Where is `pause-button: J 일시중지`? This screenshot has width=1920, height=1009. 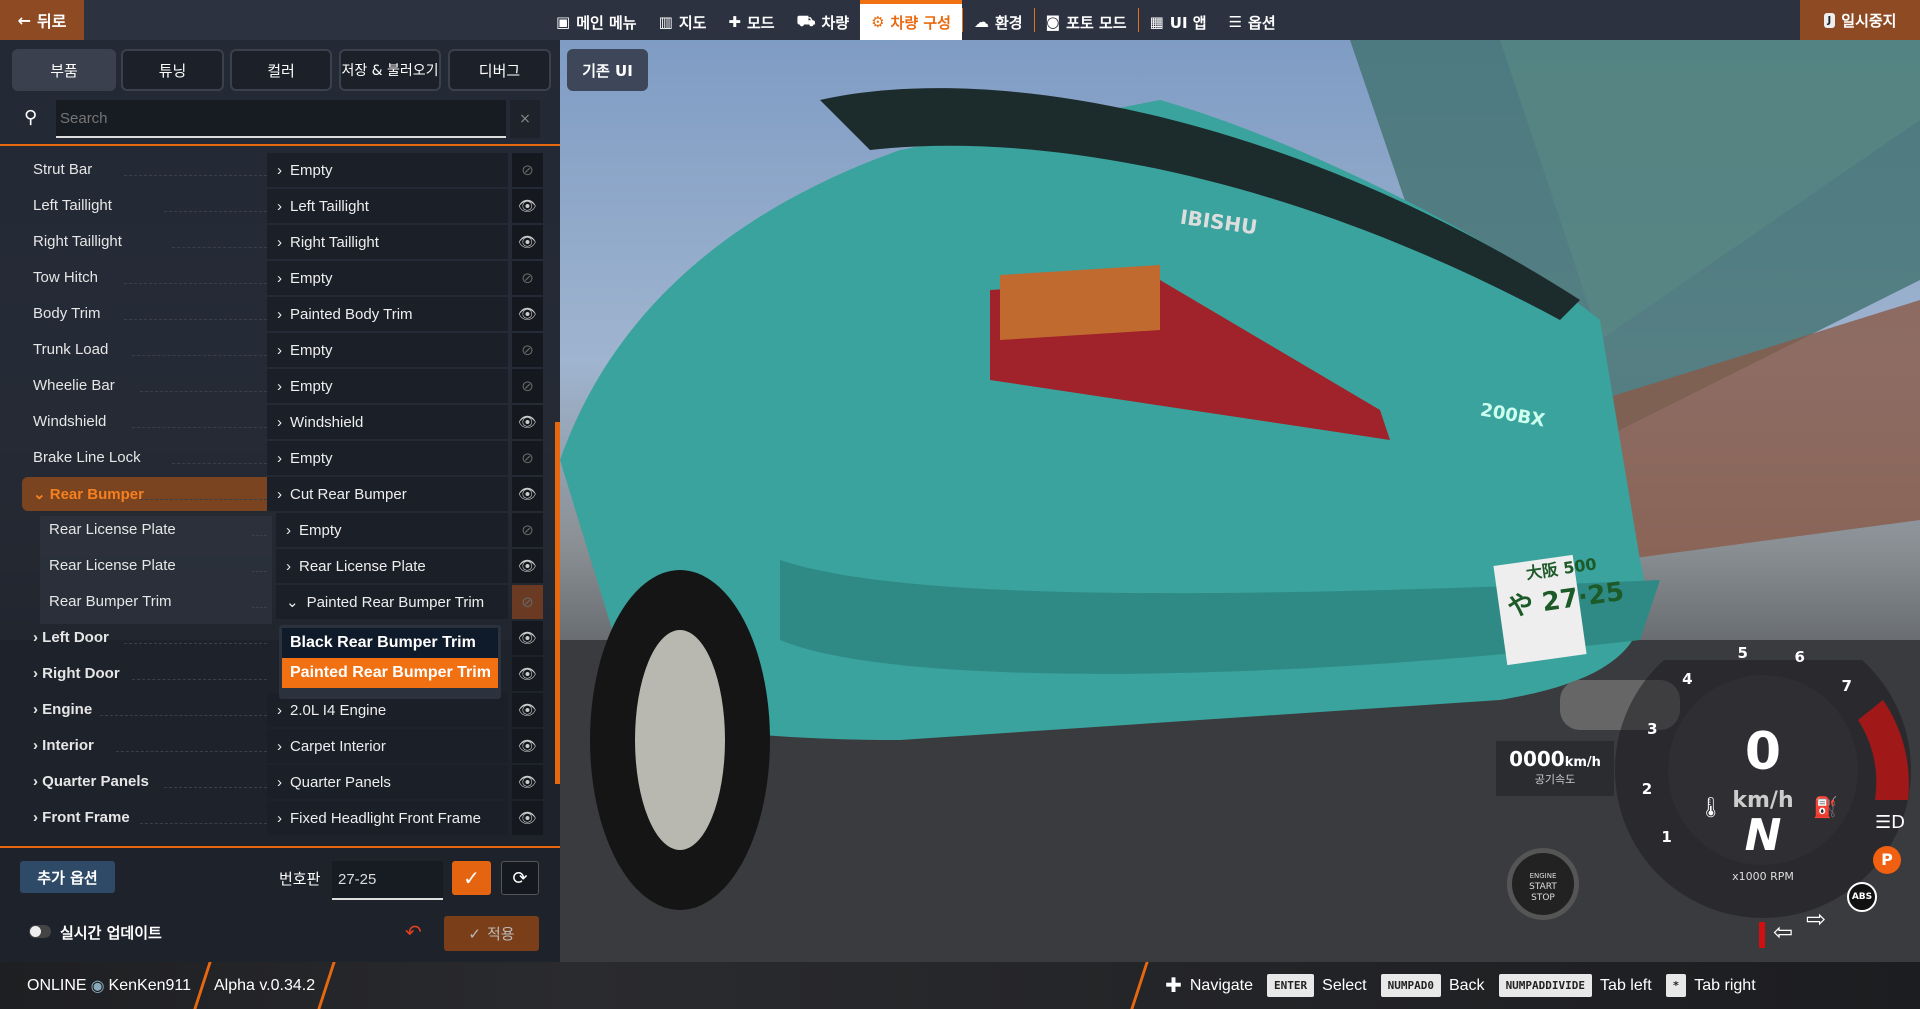
pause-button: J 일시중지 is located at coordinates (1860, 20).